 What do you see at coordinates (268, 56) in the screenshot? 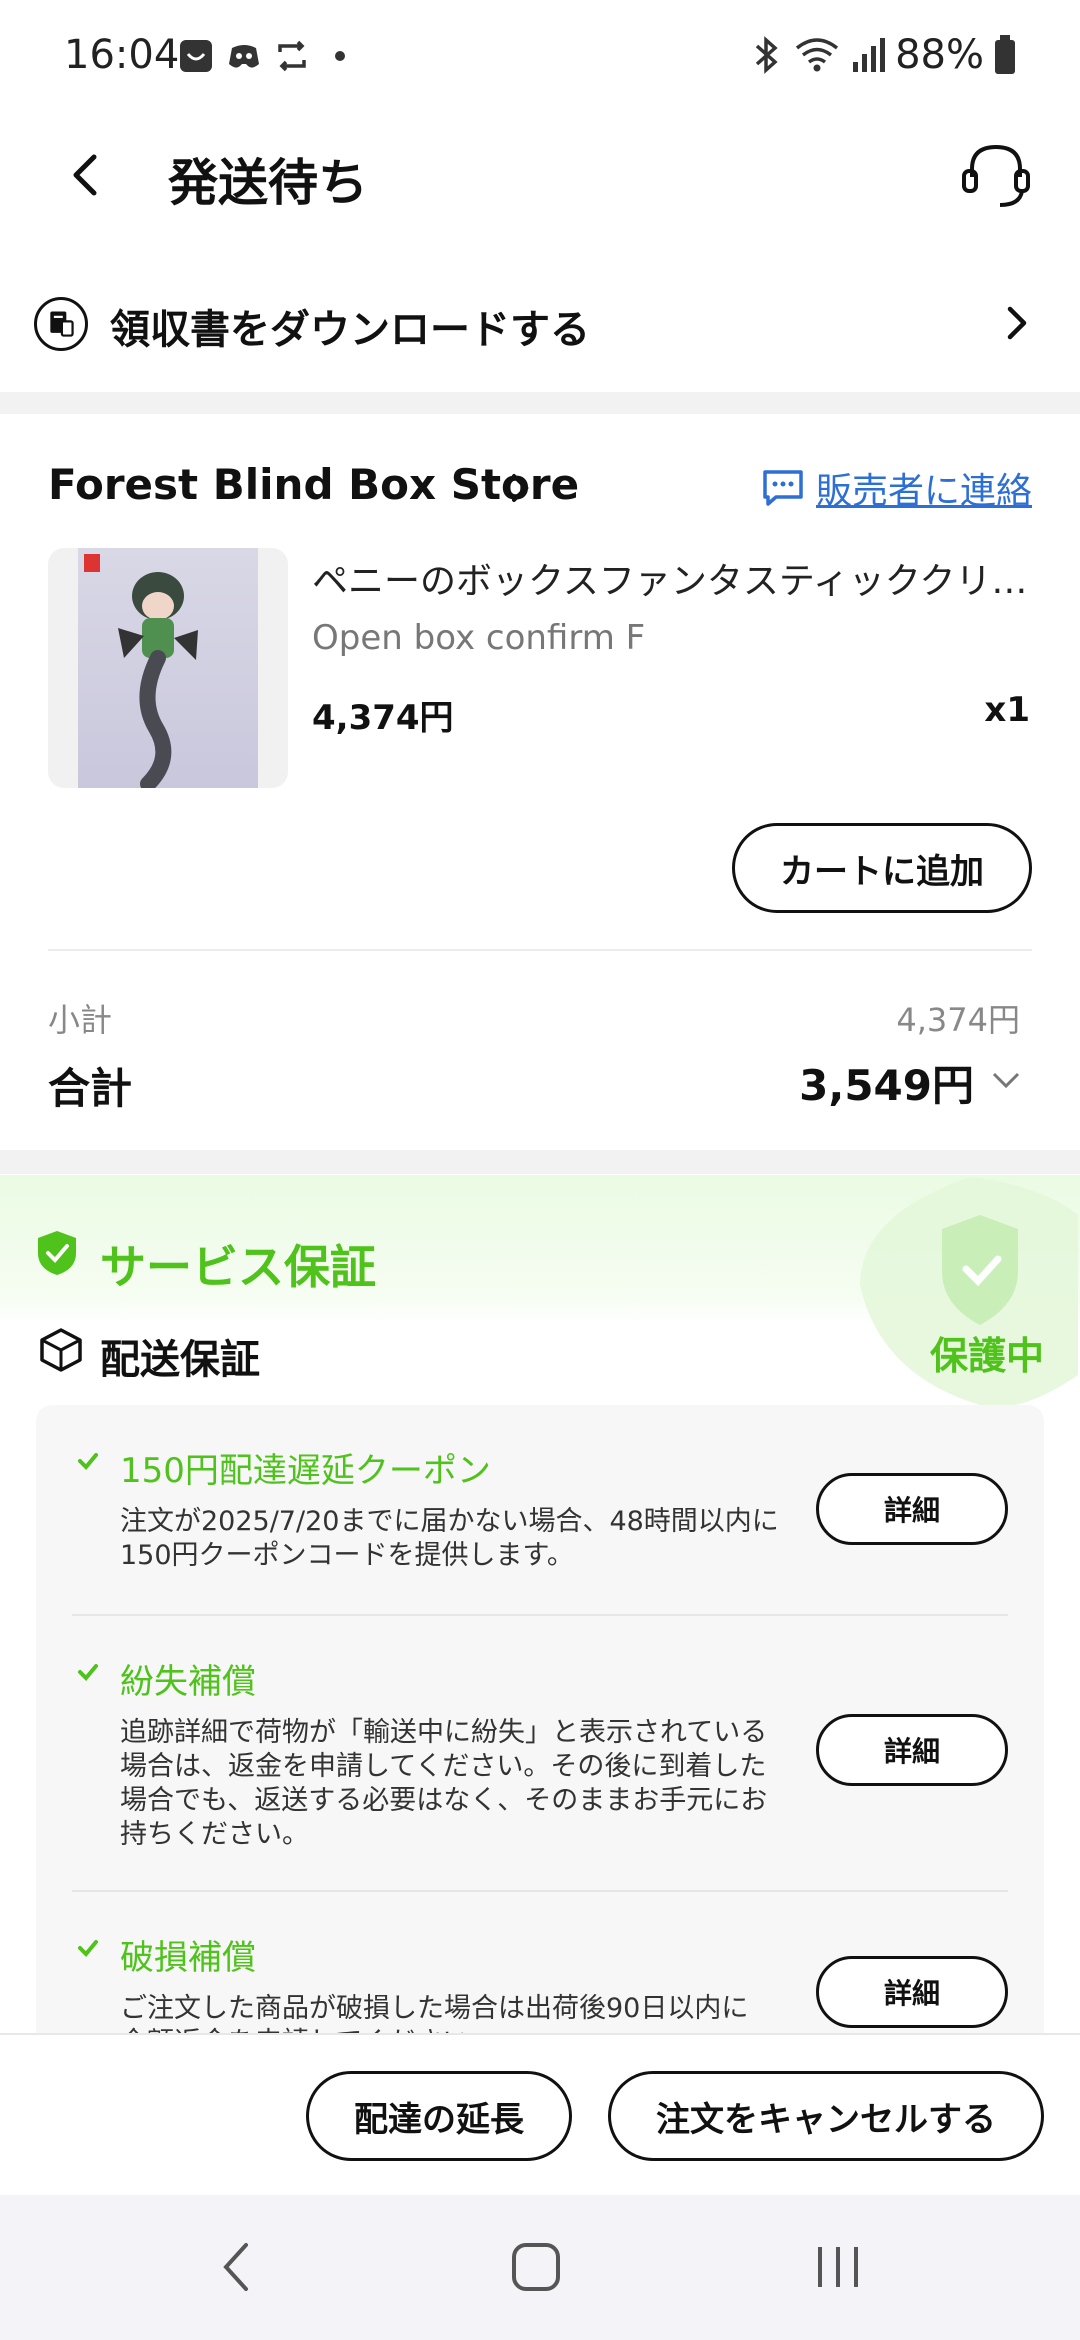
I see `status-icons-left` at bounding box center [268, 56].